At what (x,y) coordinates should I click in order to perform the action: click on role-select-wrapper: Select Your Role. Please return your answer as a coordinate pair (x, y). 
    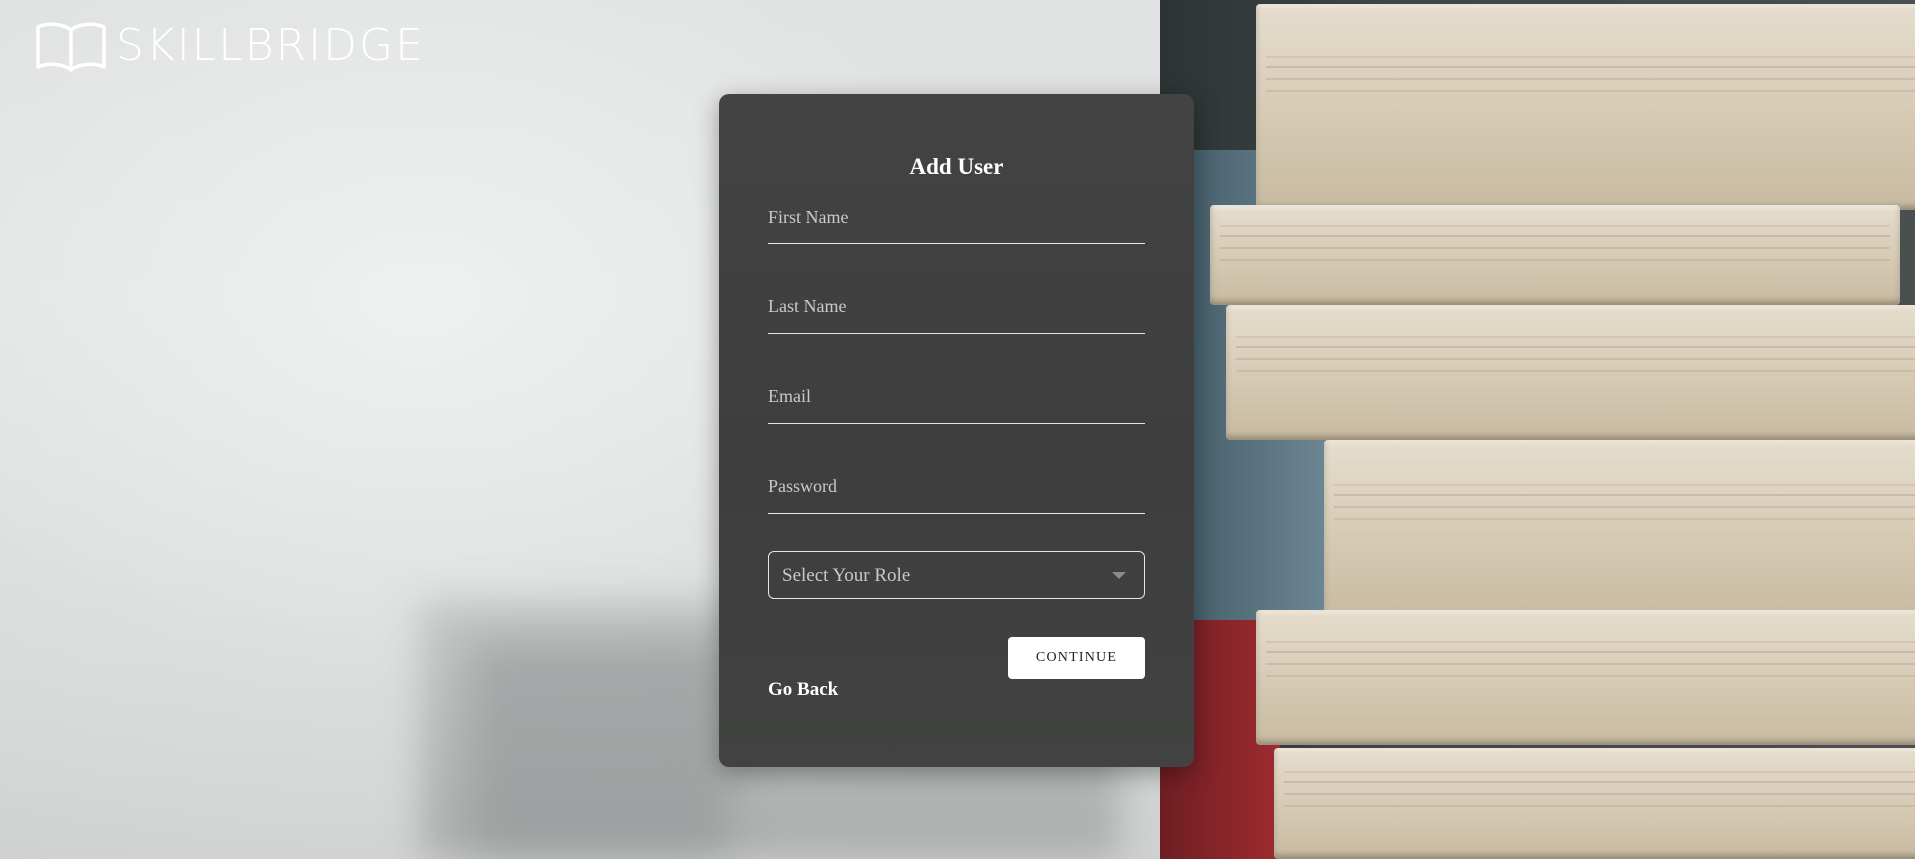
    Looking at the image, I should click on (956, 575).